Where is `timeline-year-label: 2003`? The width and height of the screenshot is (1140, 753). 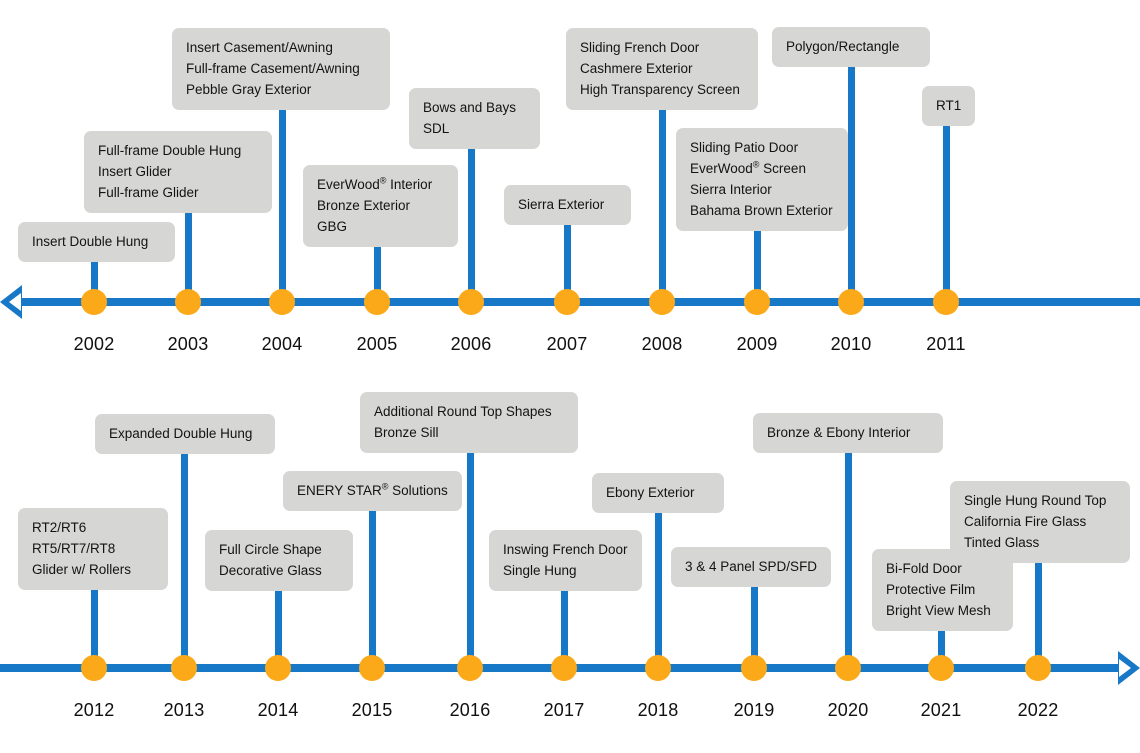 timeline-year-label: 2003 is located at coordinates (188, 344).